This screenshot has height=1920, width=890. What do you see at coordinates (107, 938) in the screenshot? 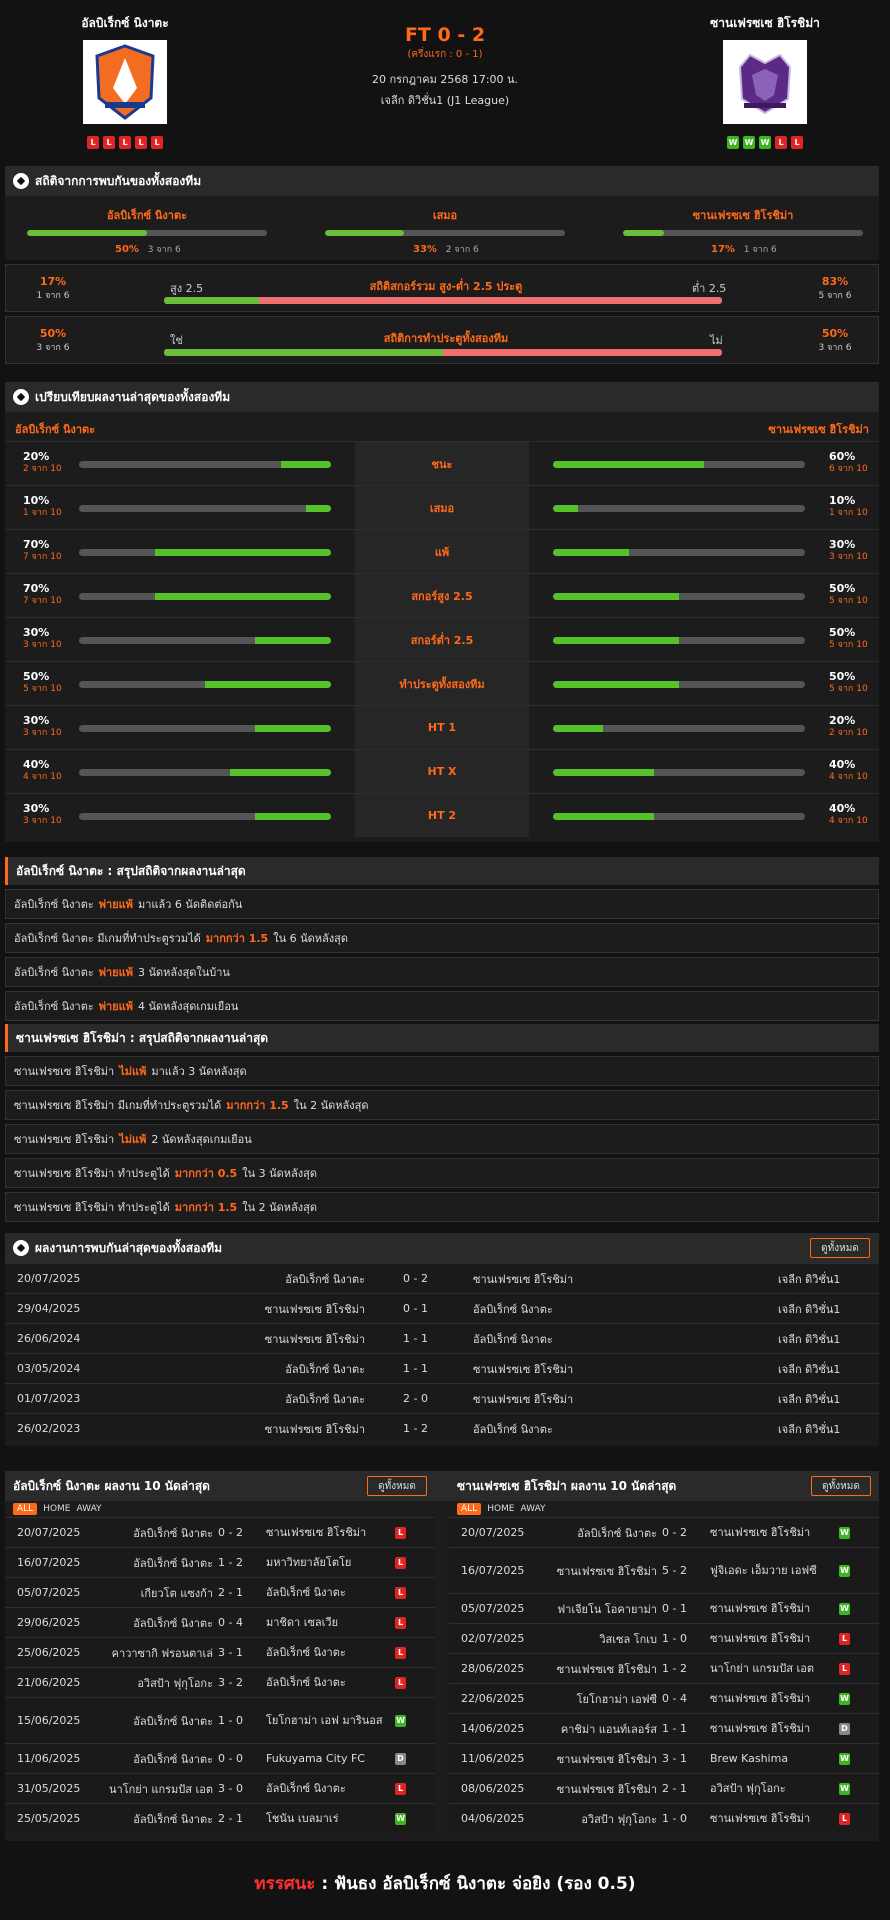
I see `summary-subject: อัลบิเร็กซ์ นิงาตะ มีเกมที่ทำประตูรวมได้` at bounding box center [107, 938].